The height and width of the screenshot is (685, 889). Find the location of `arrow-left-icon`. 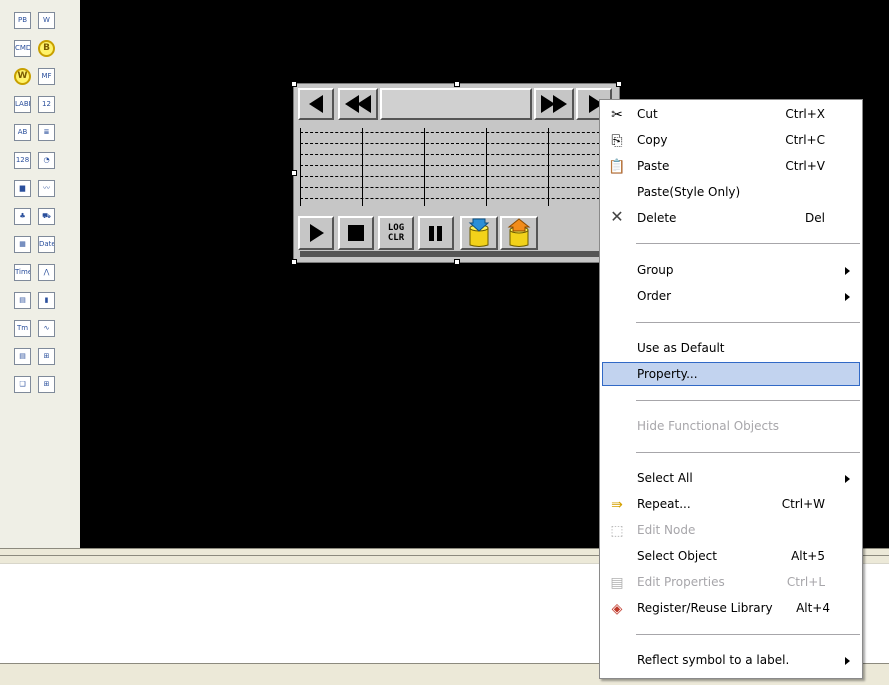

arrow-left-icon is located at coordinates (316, 104).